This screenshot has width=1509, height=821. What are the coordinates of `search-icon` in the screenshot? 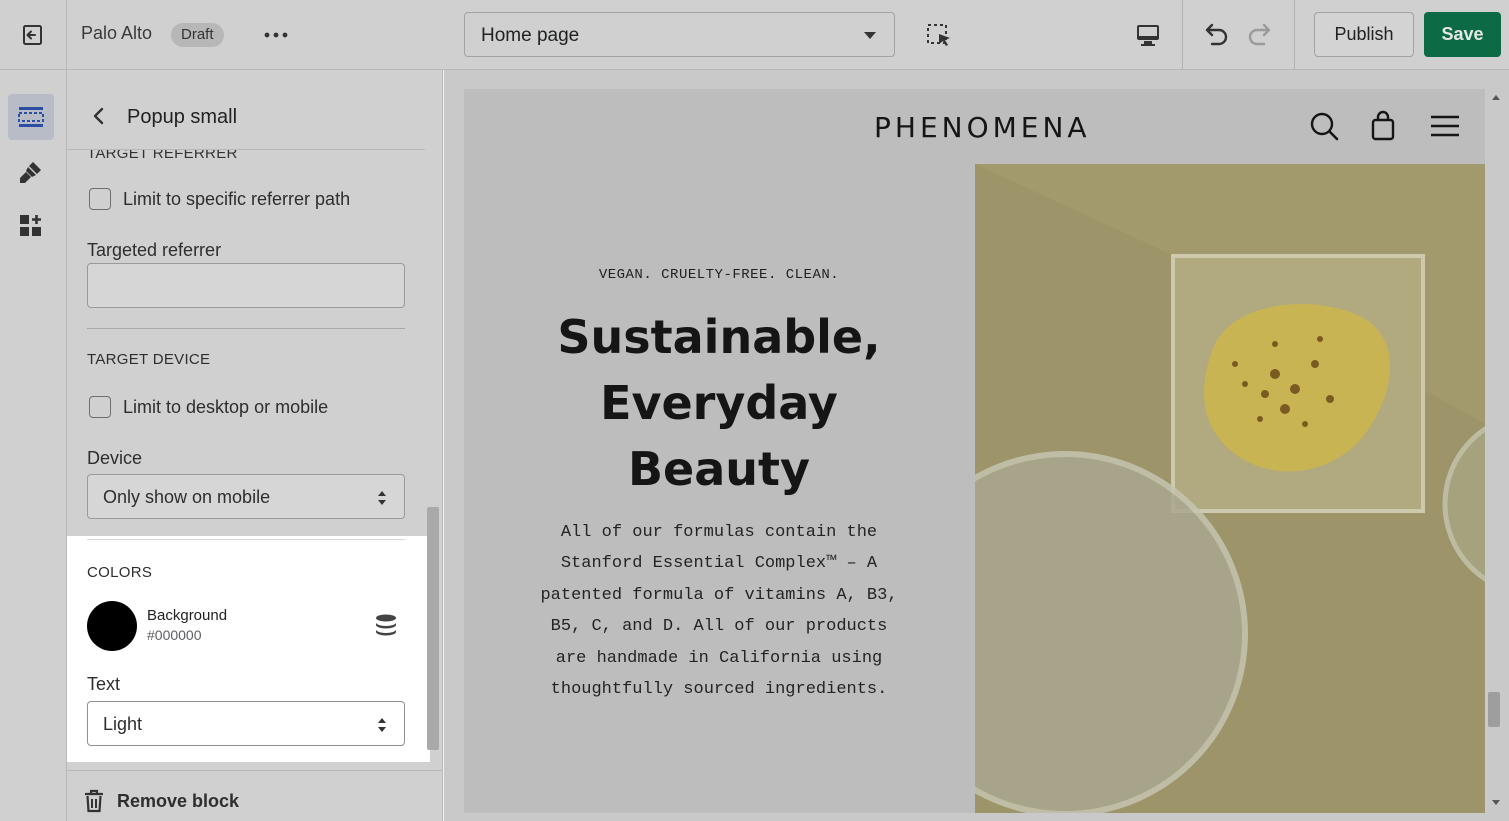 It's located at (1324, 126).